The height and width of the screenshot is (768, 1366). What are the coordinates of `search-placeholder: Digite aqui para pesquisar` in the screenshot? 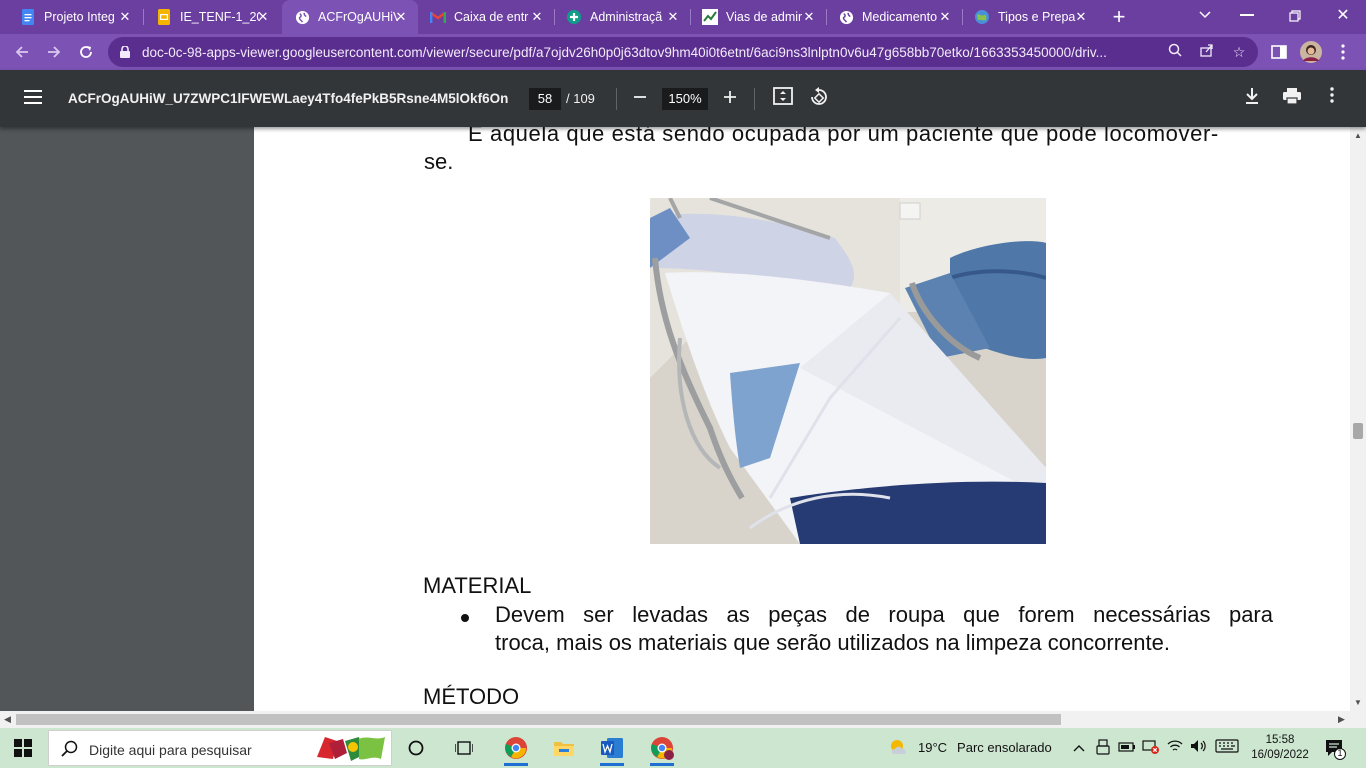 It's located at (170, 750).